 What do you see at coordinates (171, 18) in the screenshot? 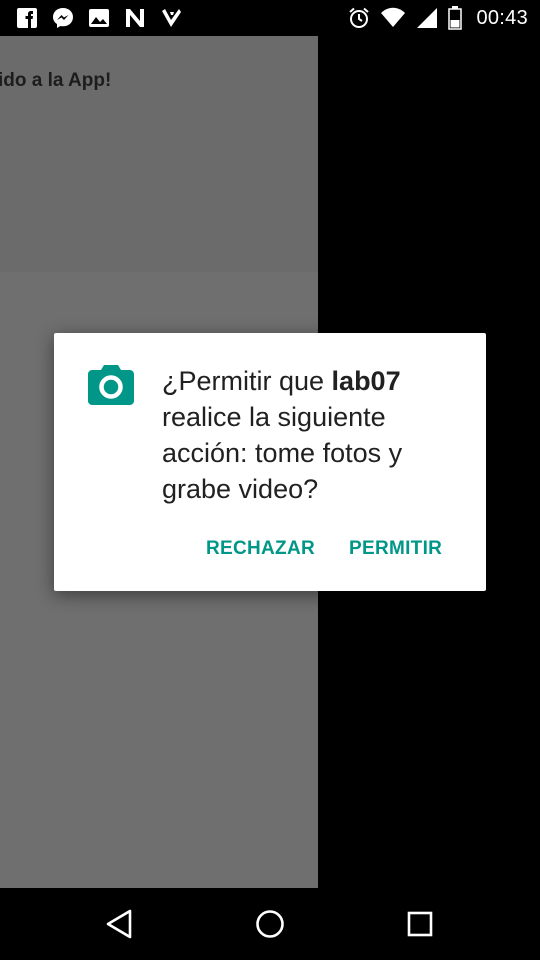
I see `checkmark-app-icon` at bounding box center [171, 18].